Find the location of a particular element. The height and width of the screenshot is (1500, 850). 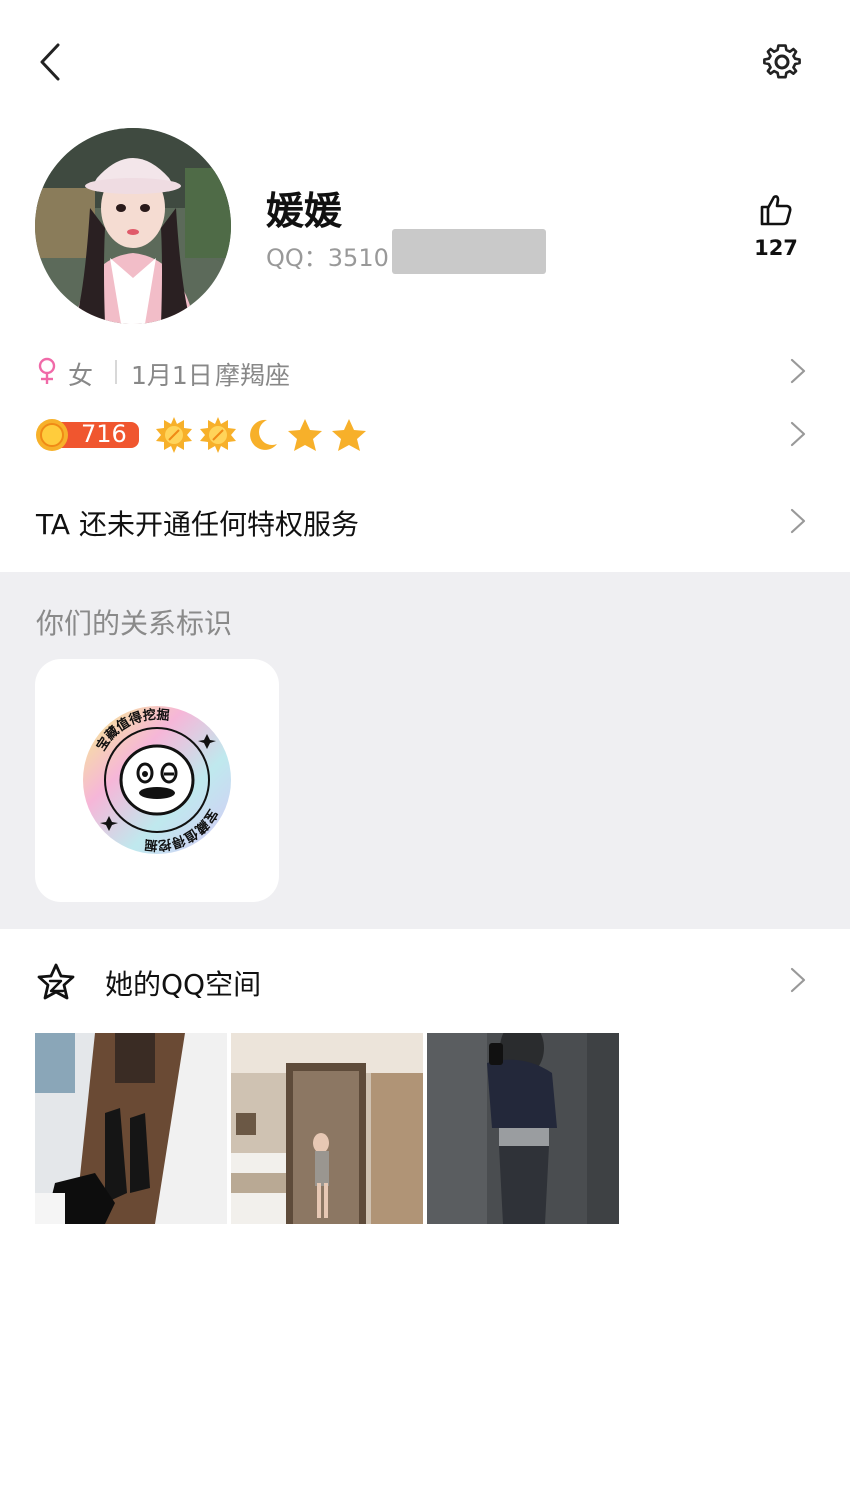

level-row-chevron-icon is located at coordinates (798, 434).